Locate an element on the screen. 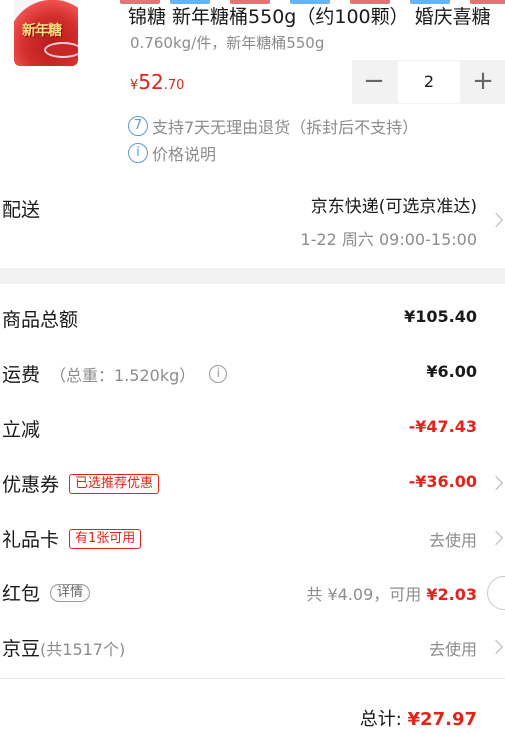 The image size is (505, 733). delivery-label: 配送 is located at coordinates (21, 210).